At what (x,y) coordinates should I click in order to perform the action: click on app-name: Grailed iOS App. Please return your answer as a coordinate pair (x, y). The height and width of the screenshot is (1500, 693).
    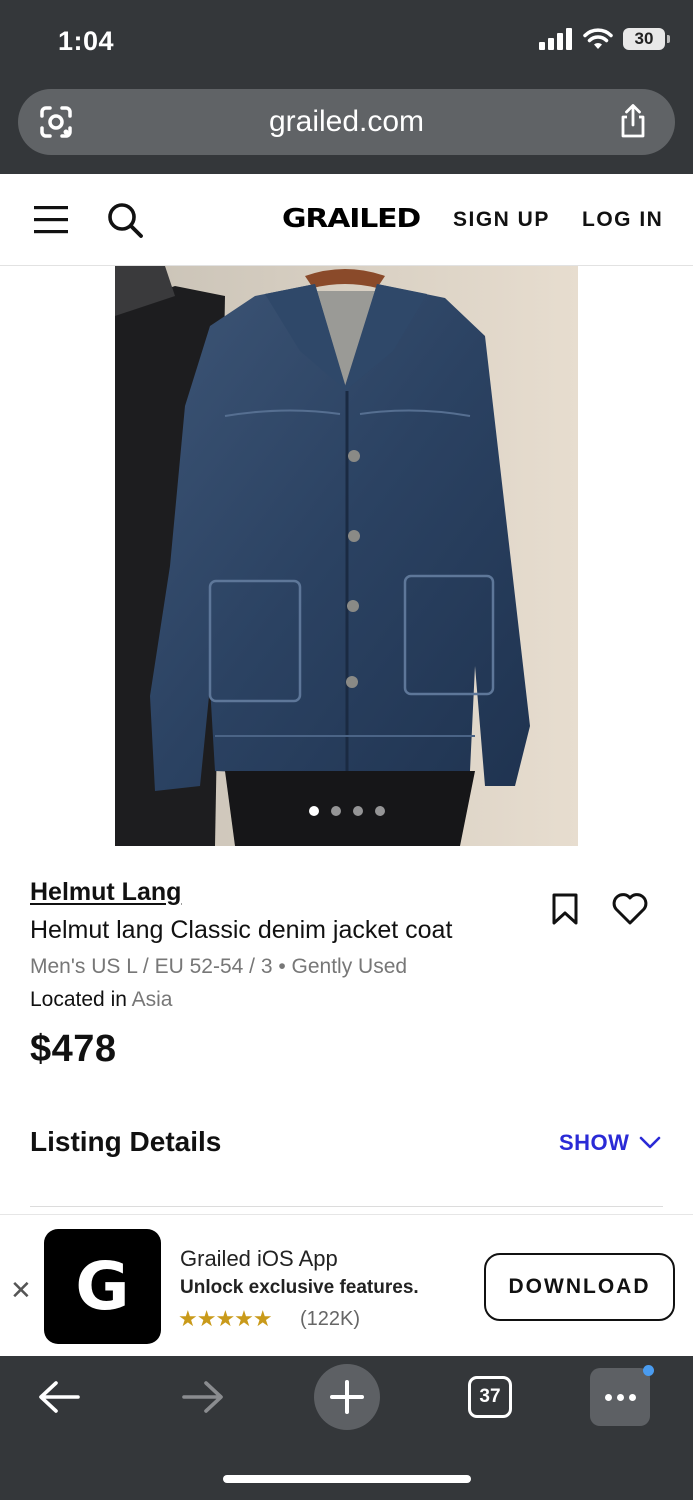
    Looking at the image, I should click on (259, 1258).